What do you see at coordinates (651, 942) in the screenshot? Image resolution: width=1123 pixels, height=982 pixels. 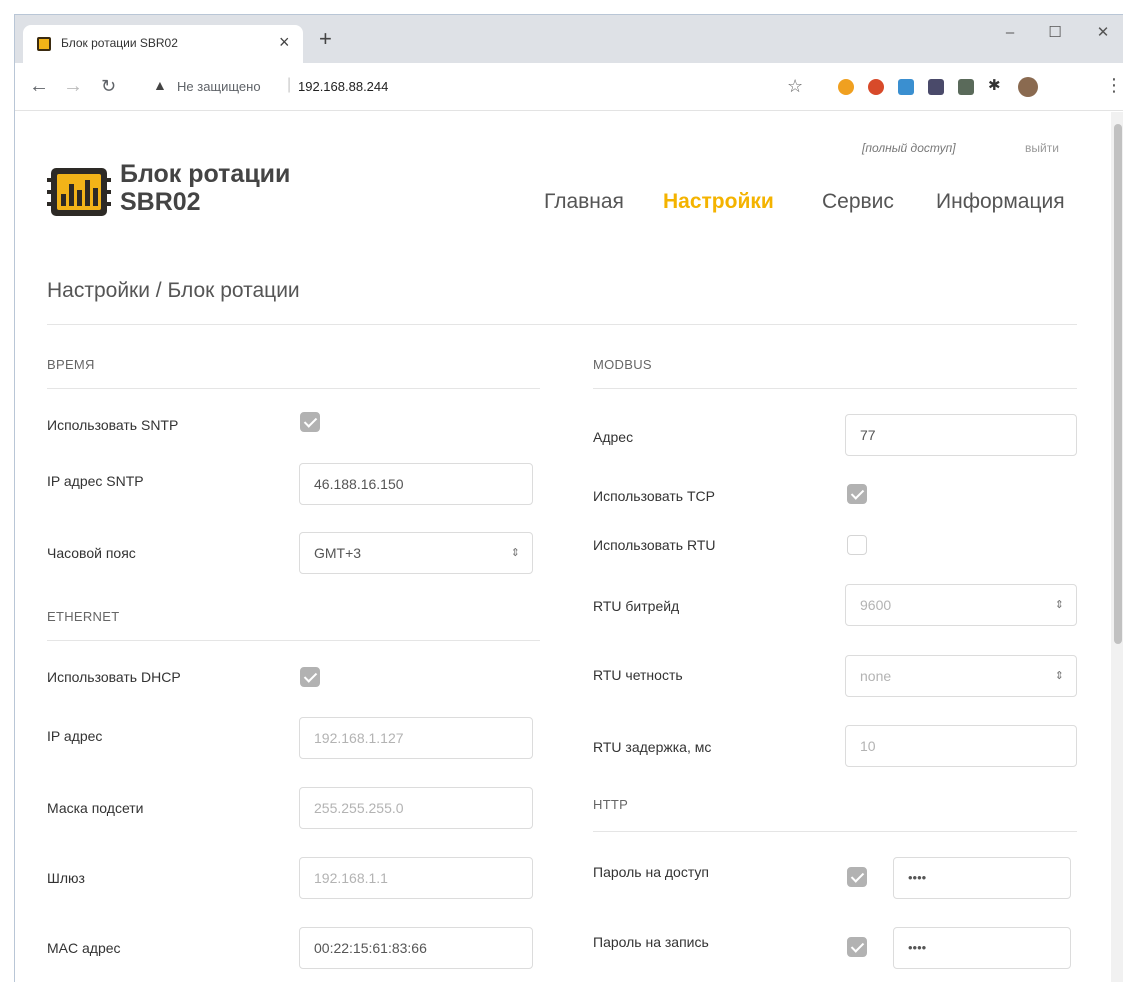 I see `write-password-label: Пароль на запись` at bounding box center [651, 942].